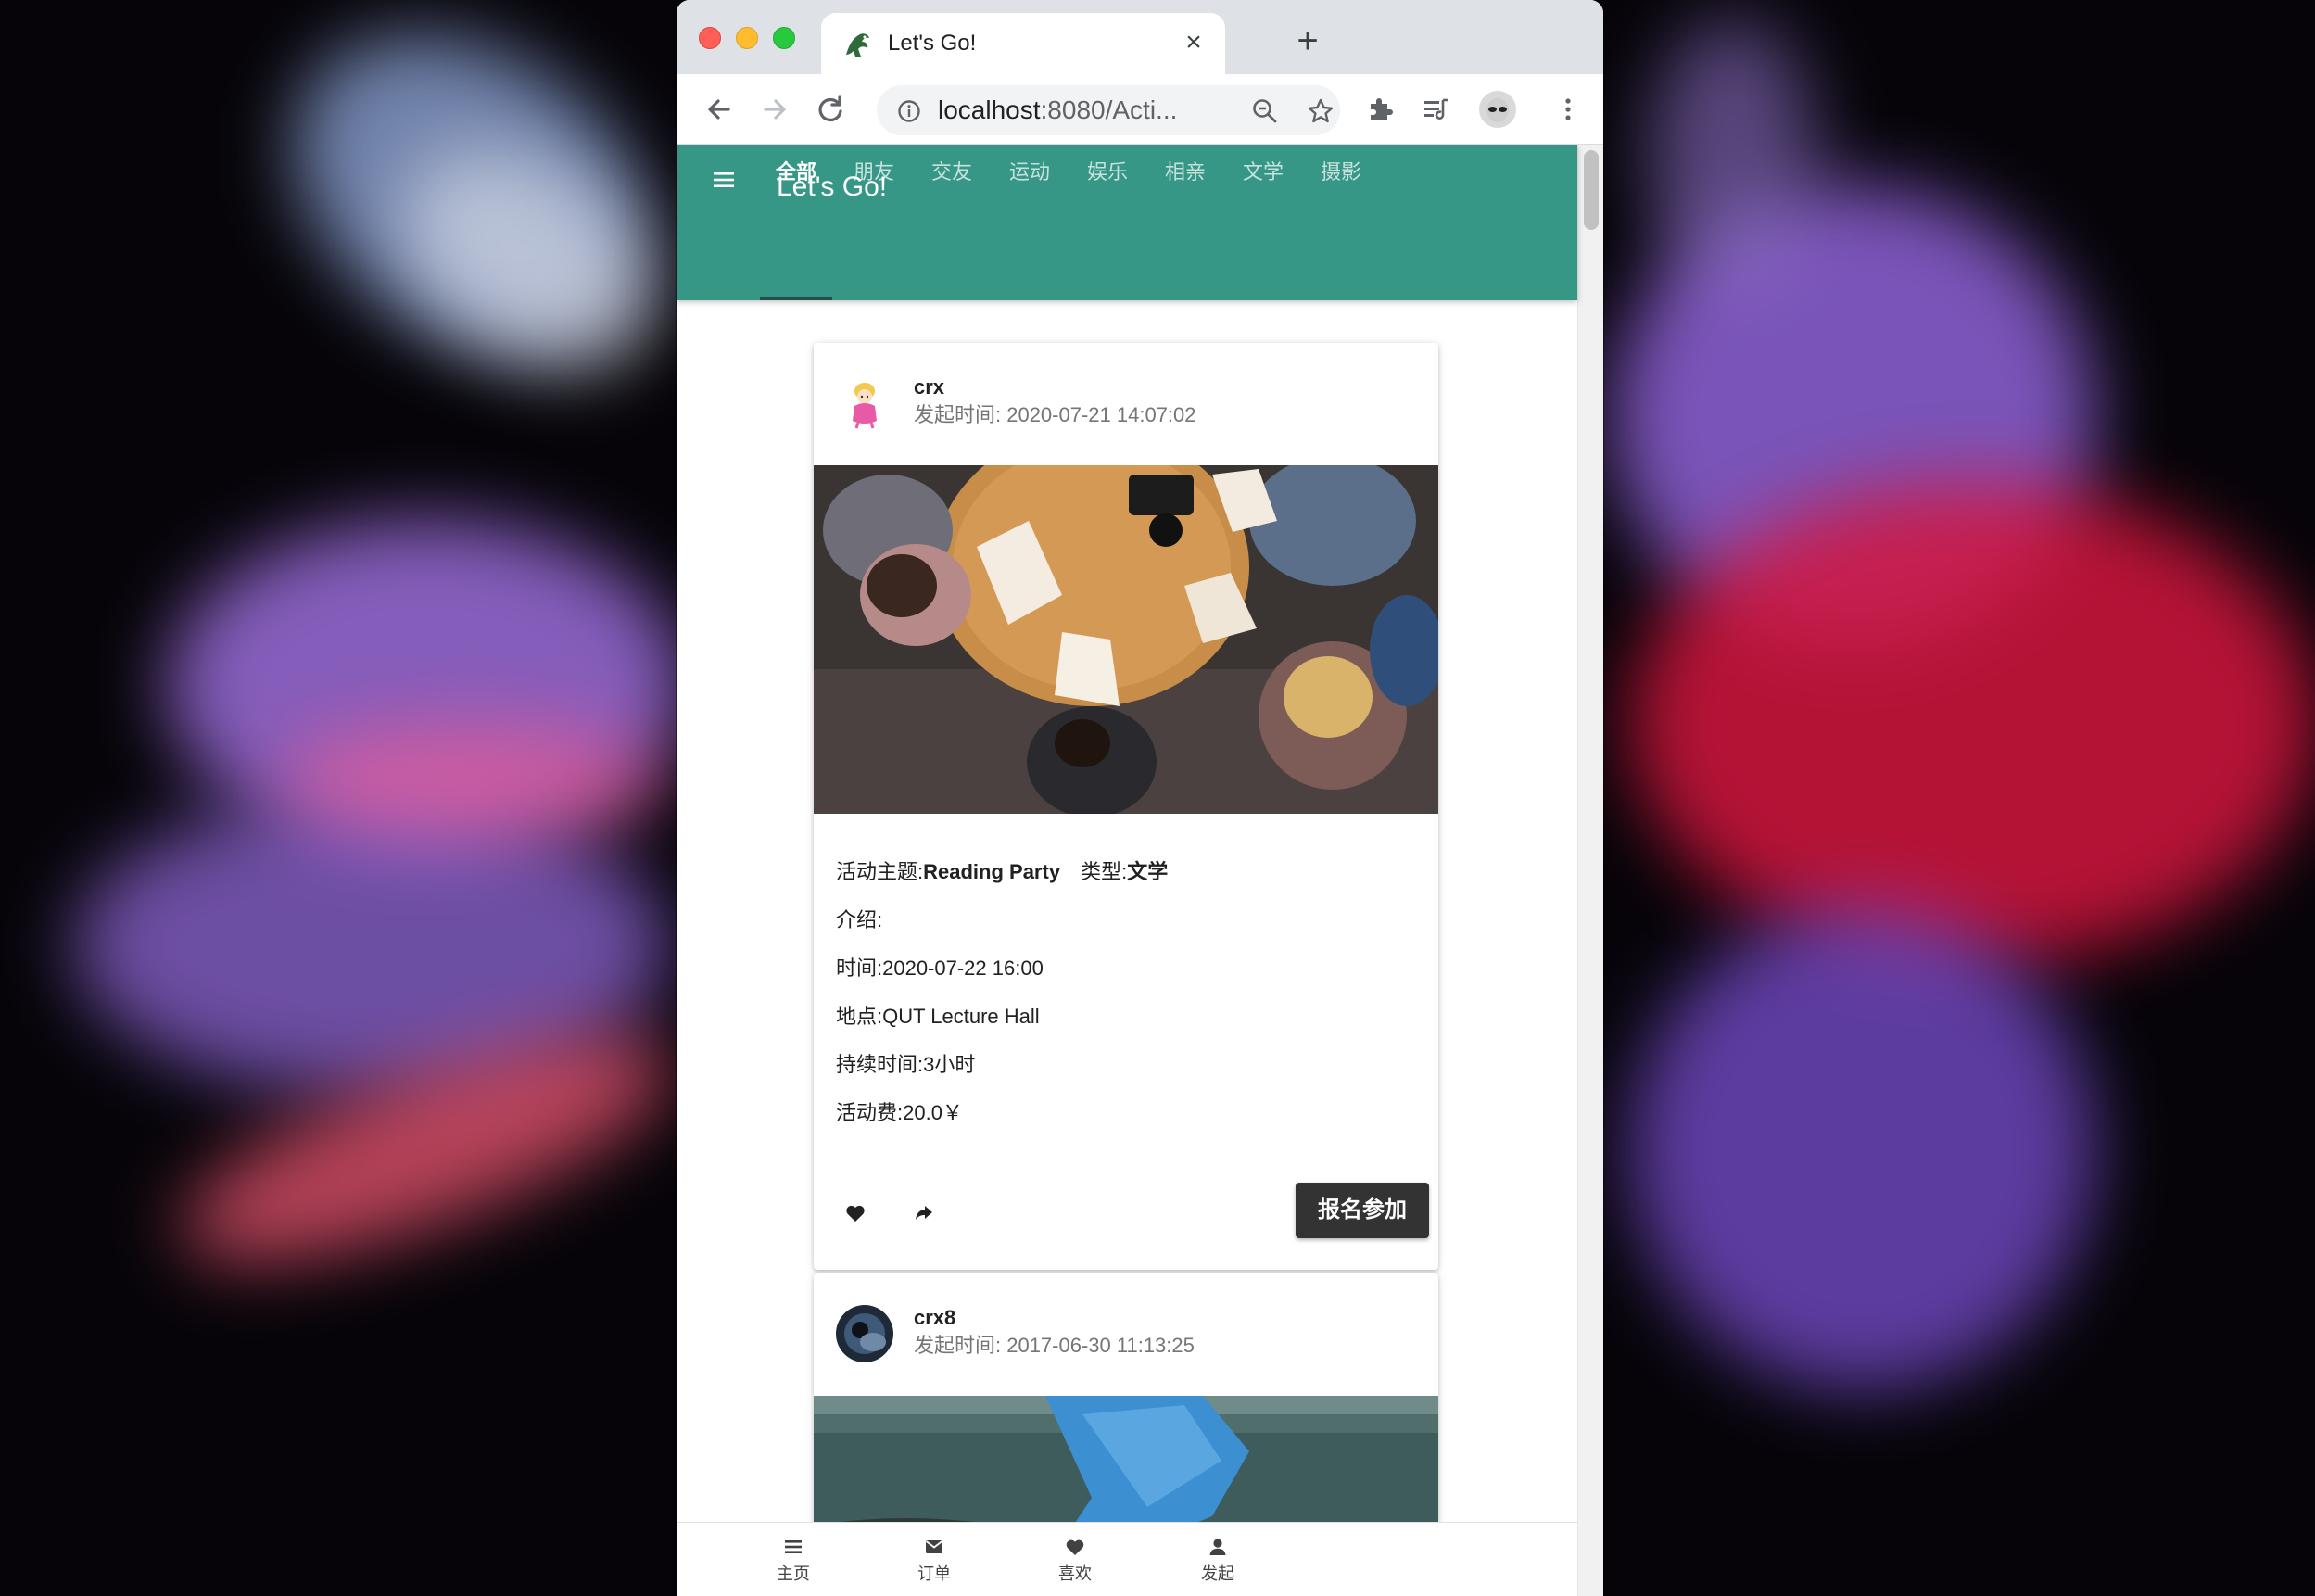 This screenshot has width=2315, height=1596. What do you see at coordinates (1217, 1573) in the screenshot?
I see `nav-create-label: 发起` at bounding box center [1217, 1573].